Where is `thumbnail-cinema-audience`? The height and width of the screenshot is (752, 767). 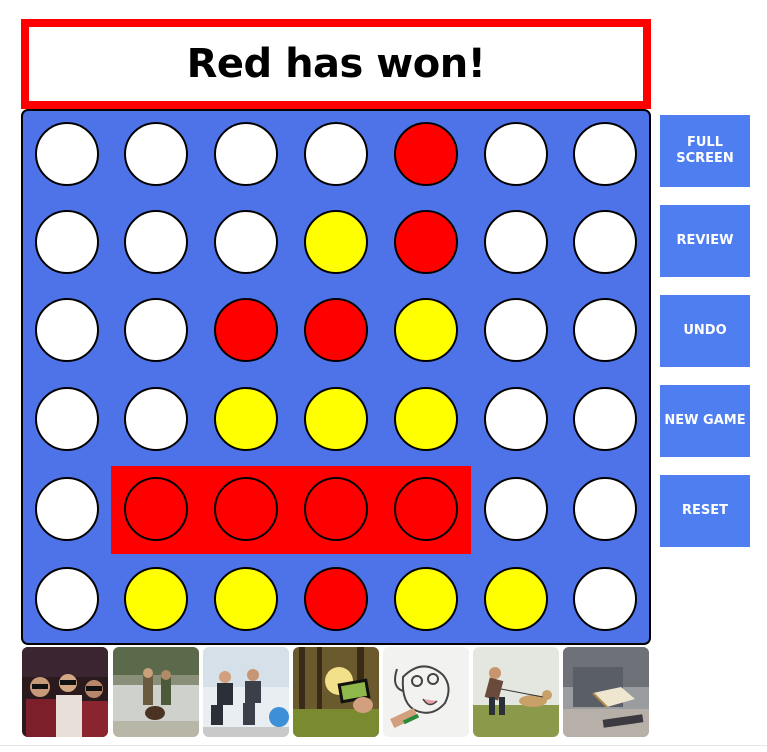
thumbnail-cinema-audience is located at coordinates (65, 692).